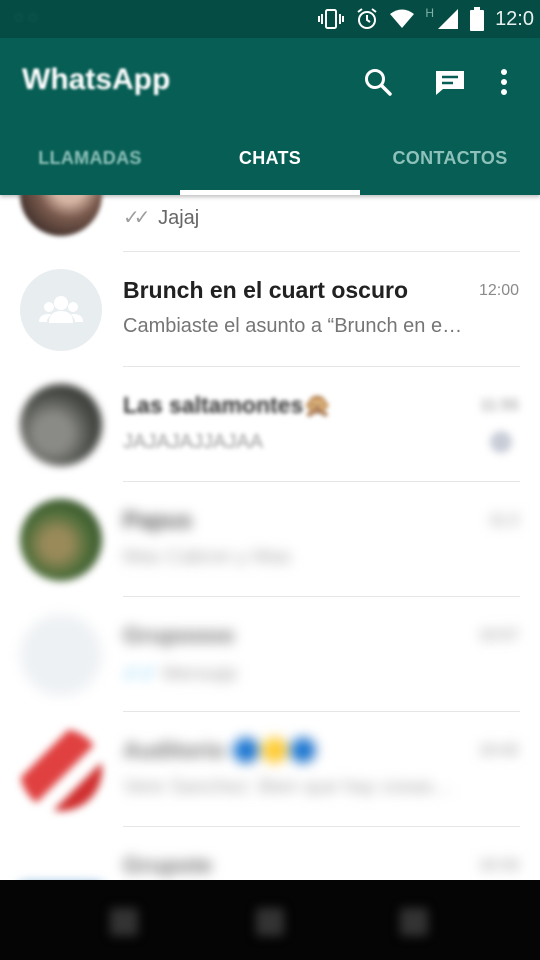  What do you see at coordinates (193, 442) in the screenshot?
I see `chat-last-message: JAJAJAJJAJAA` at bounding box center [193, 442].